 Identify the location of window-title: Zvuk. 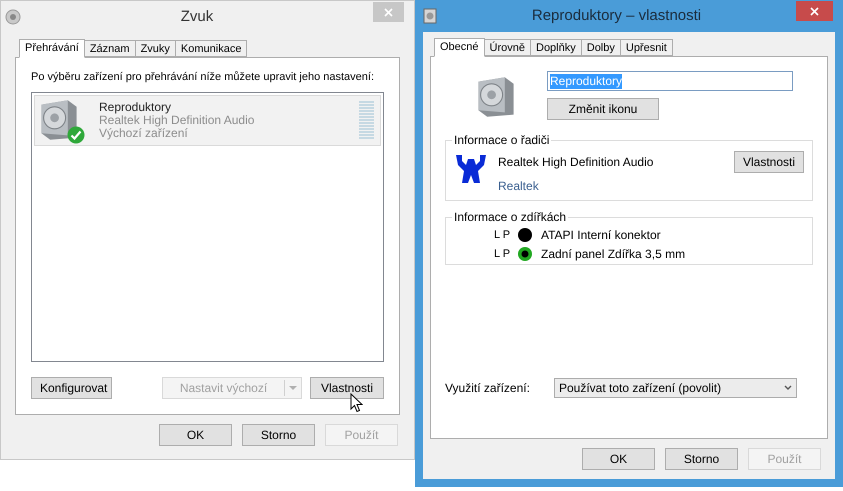
(197, 16).